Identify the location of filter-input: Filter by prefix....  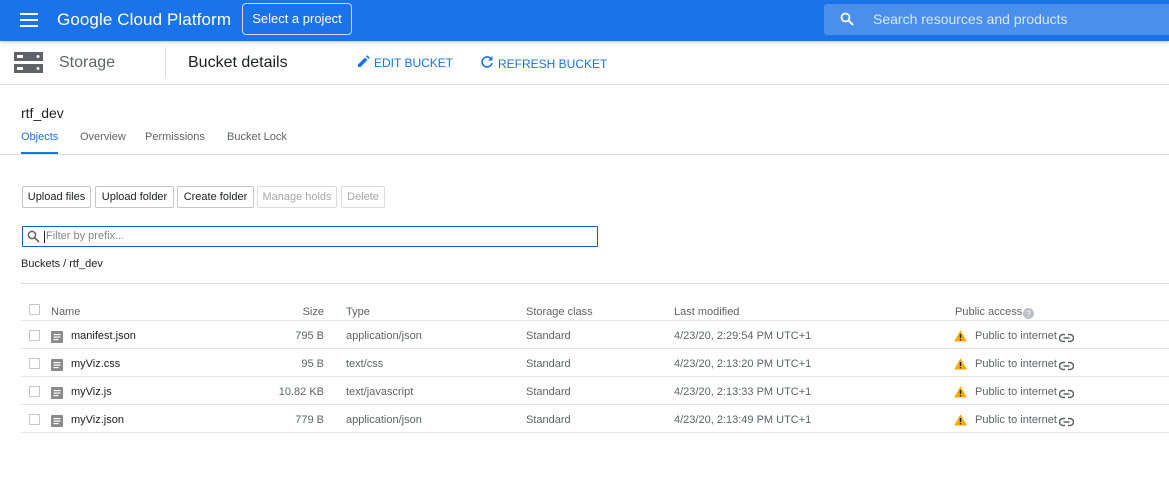
(310, 236).